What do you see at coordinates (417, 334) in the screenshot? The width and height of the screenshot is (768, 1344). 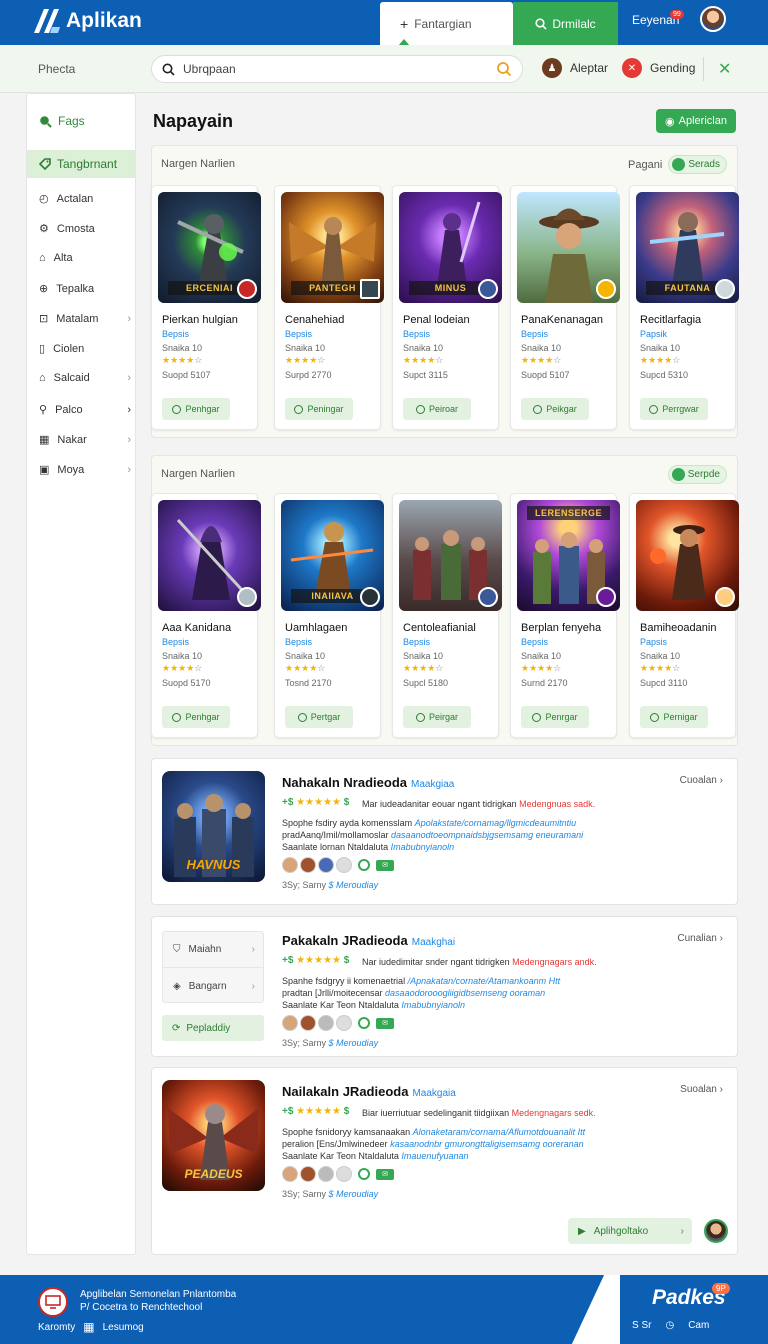 I see `game-category: Bepsis` at bounding box center [417, 334].